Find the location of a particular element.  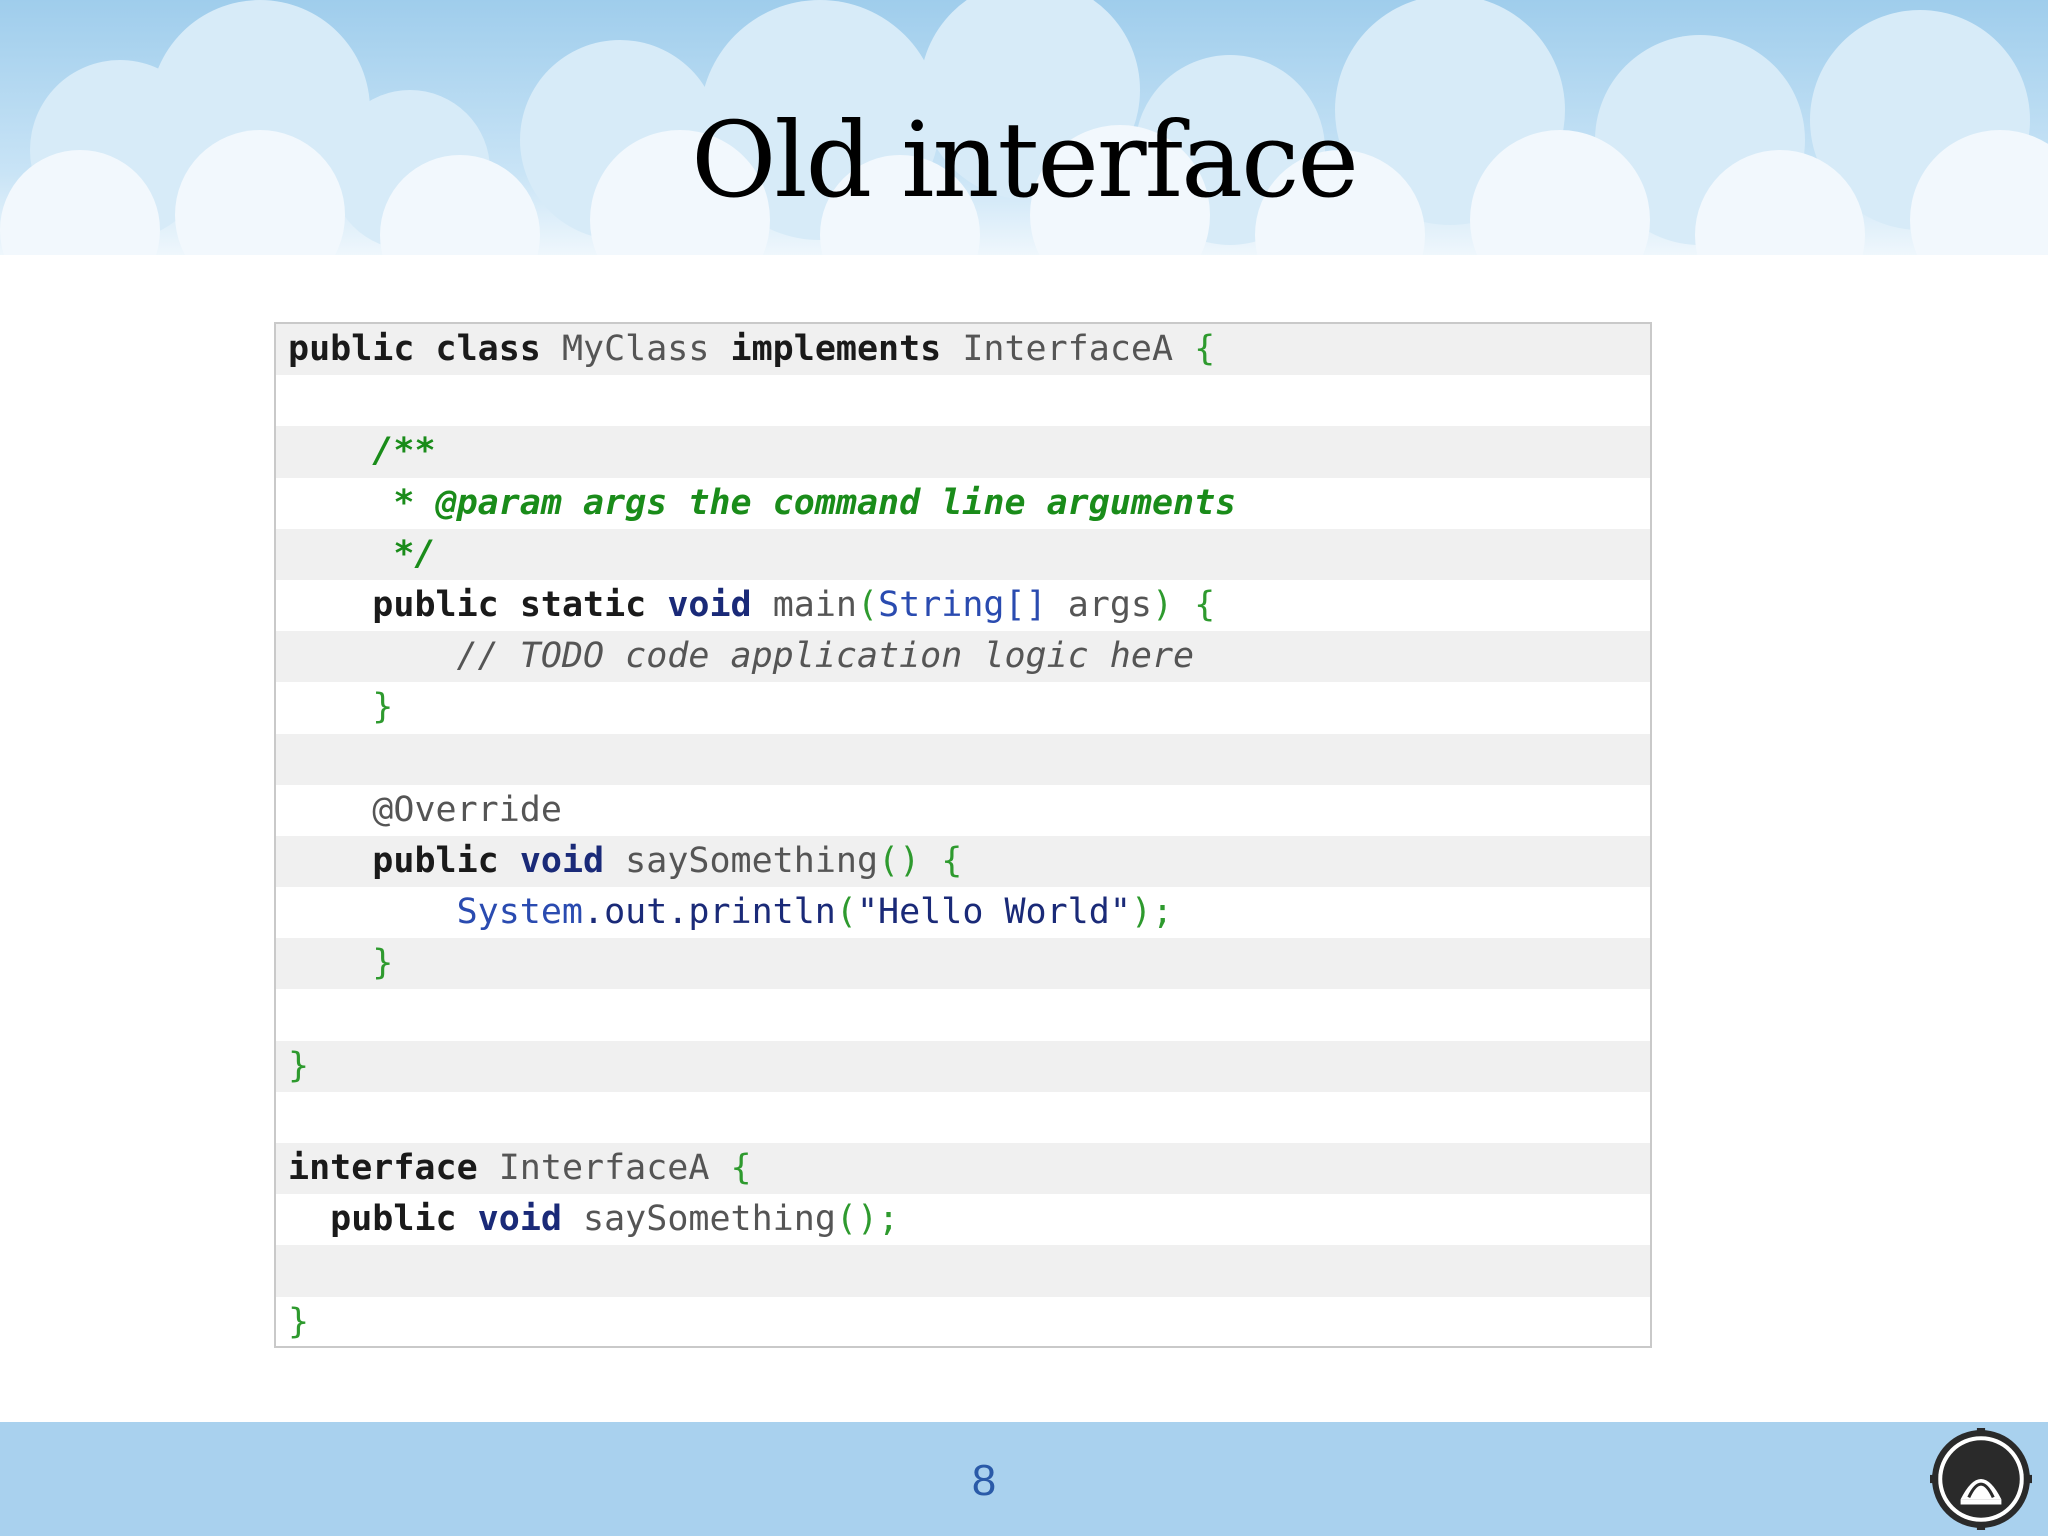

page-number: 8 is located at coordinates (984, 1480).